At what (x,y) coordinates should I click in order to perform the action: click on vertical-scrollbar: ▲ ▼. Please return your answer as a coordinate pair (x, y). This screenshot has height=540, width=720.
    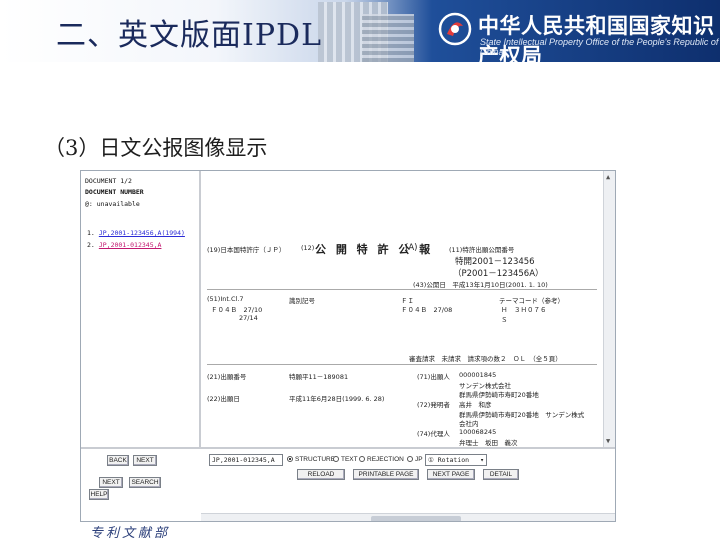
    Looking at the image, I should click on (609, 309).